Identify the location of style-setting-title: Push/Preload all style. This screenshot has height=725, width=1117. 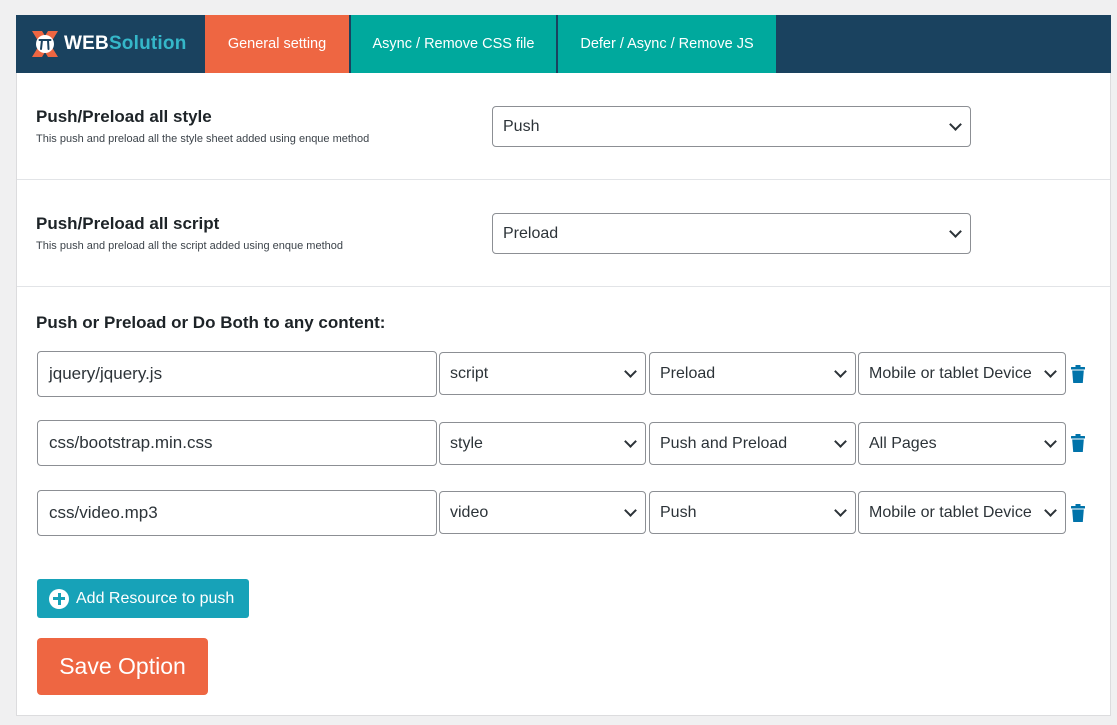
(124, 116).